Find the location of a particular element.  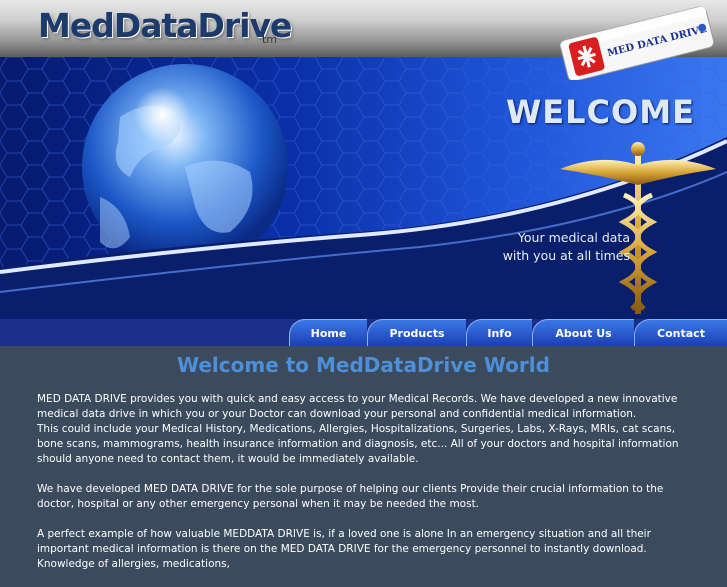

usb-drive-image: MED DATA DRIVE is located at coordinates (637, 43).